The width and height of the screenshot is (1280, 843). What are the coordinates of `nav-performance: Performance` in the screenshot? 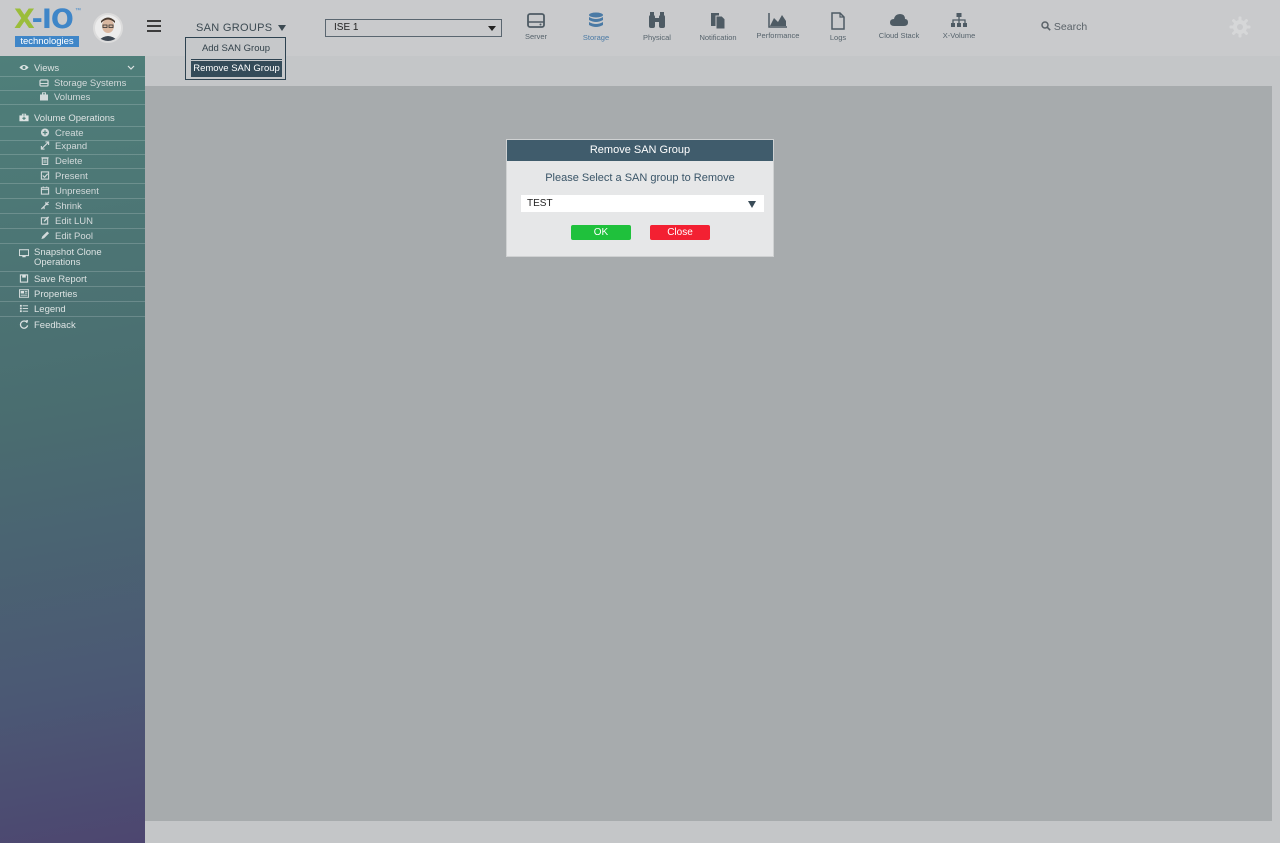 It's located at (778, 30).